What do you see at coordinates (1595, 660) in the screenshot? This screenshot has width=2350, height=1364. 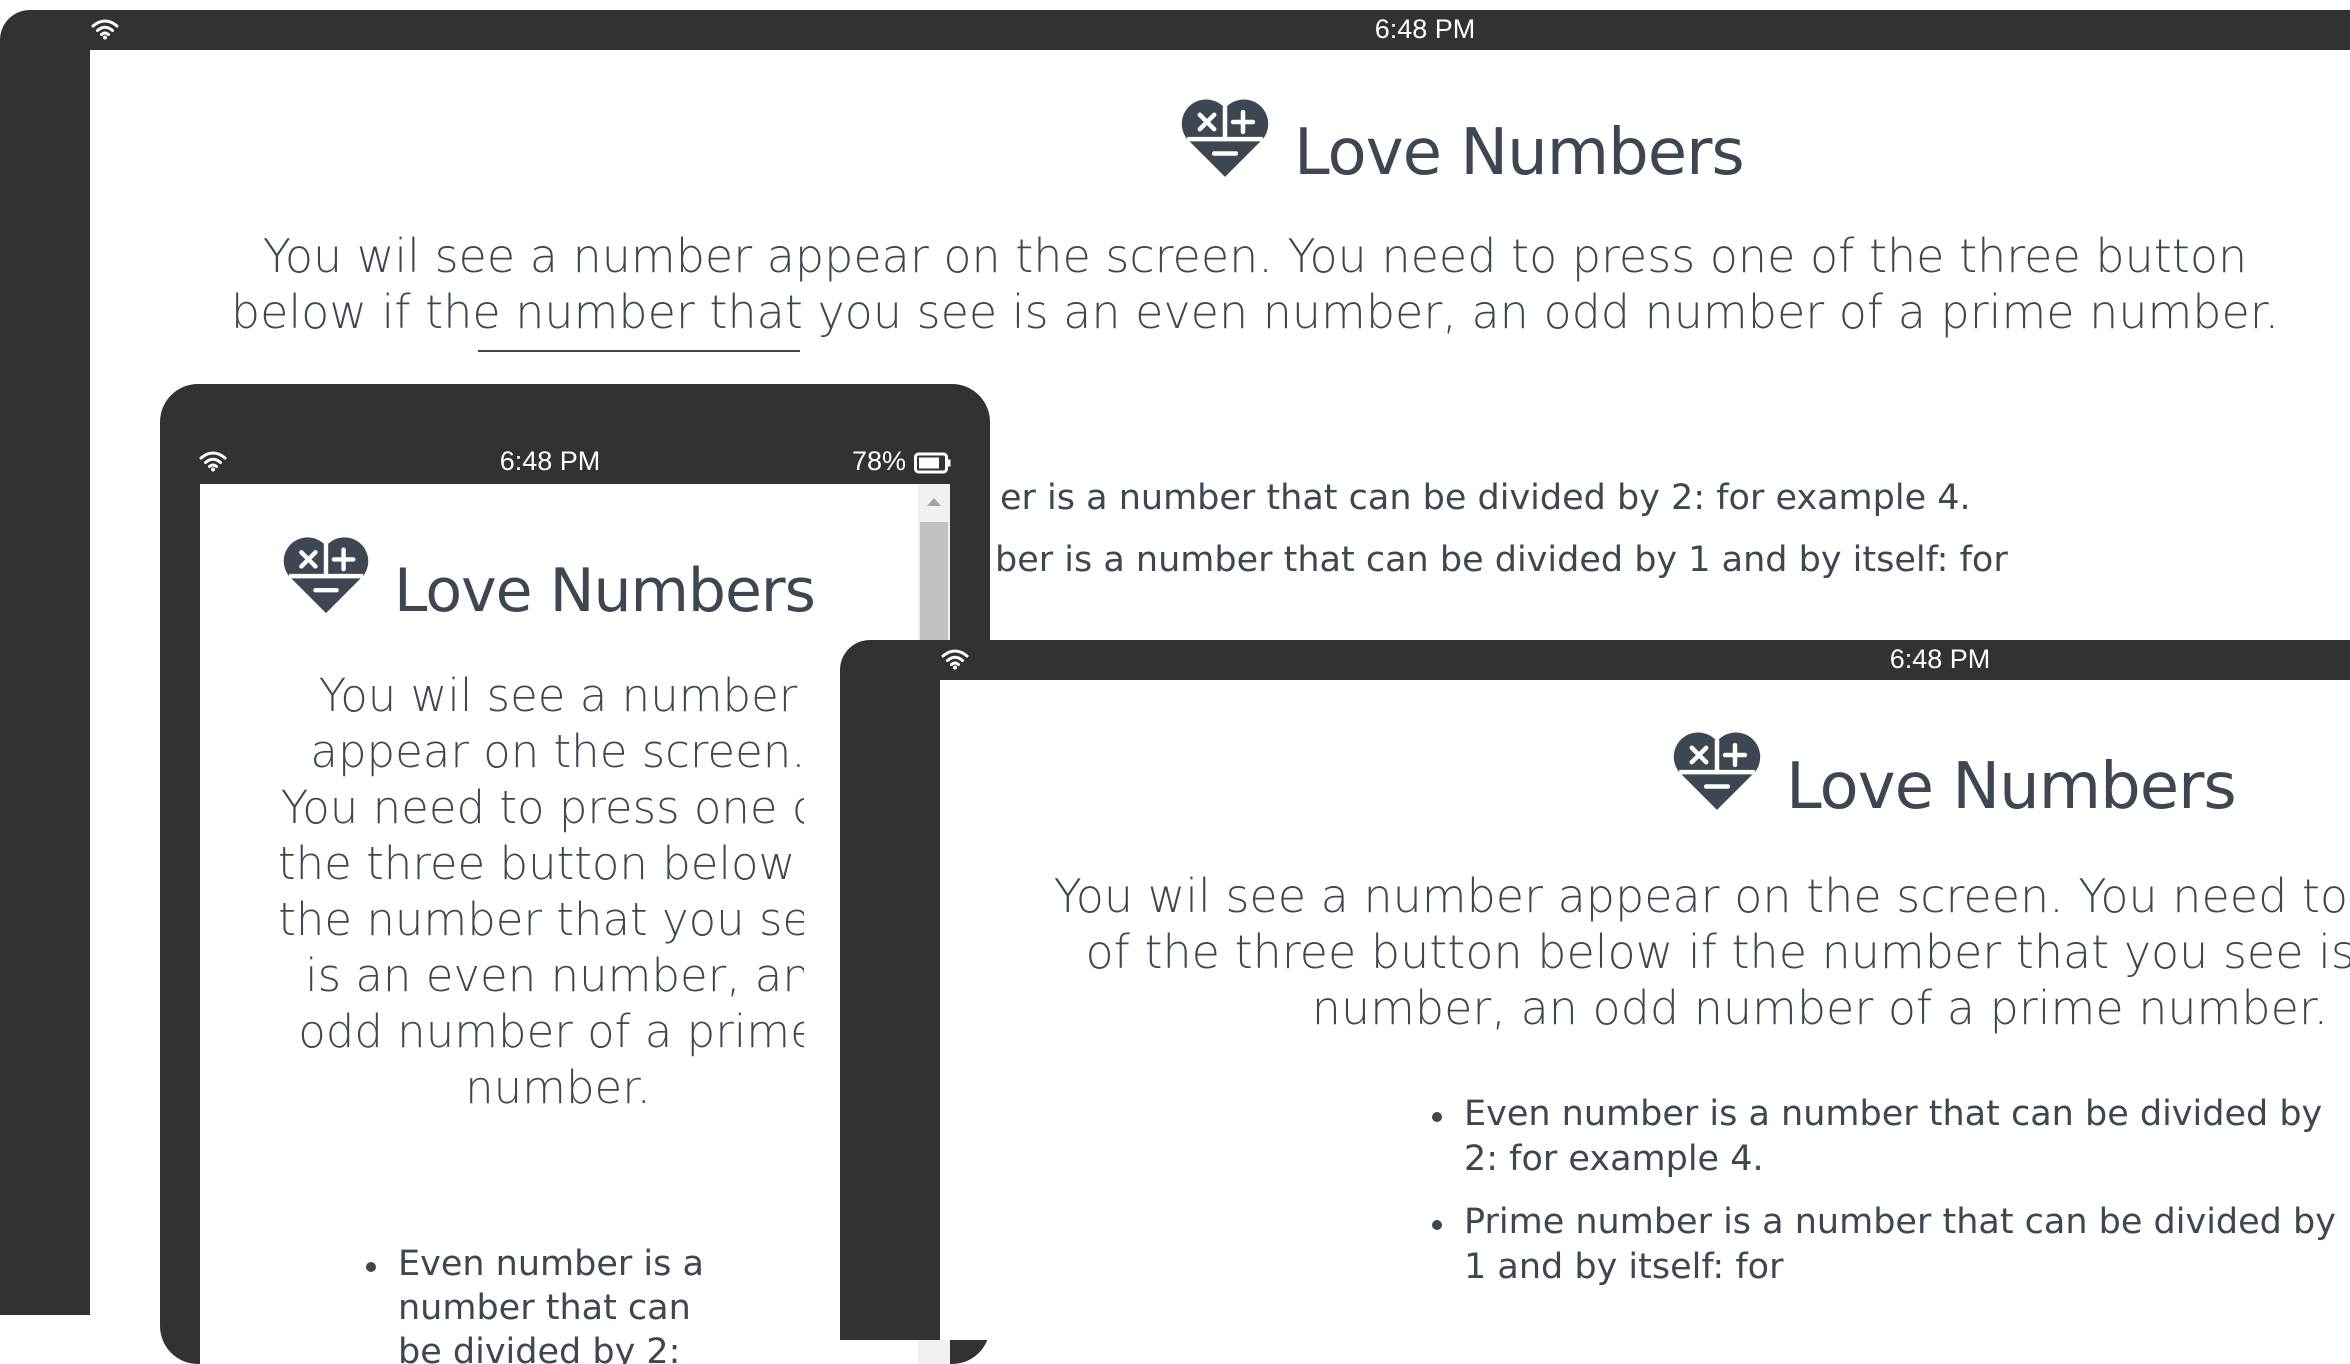 I see `tablet-status-bar: 6:48 PM` at bounding box center [1595, 660].